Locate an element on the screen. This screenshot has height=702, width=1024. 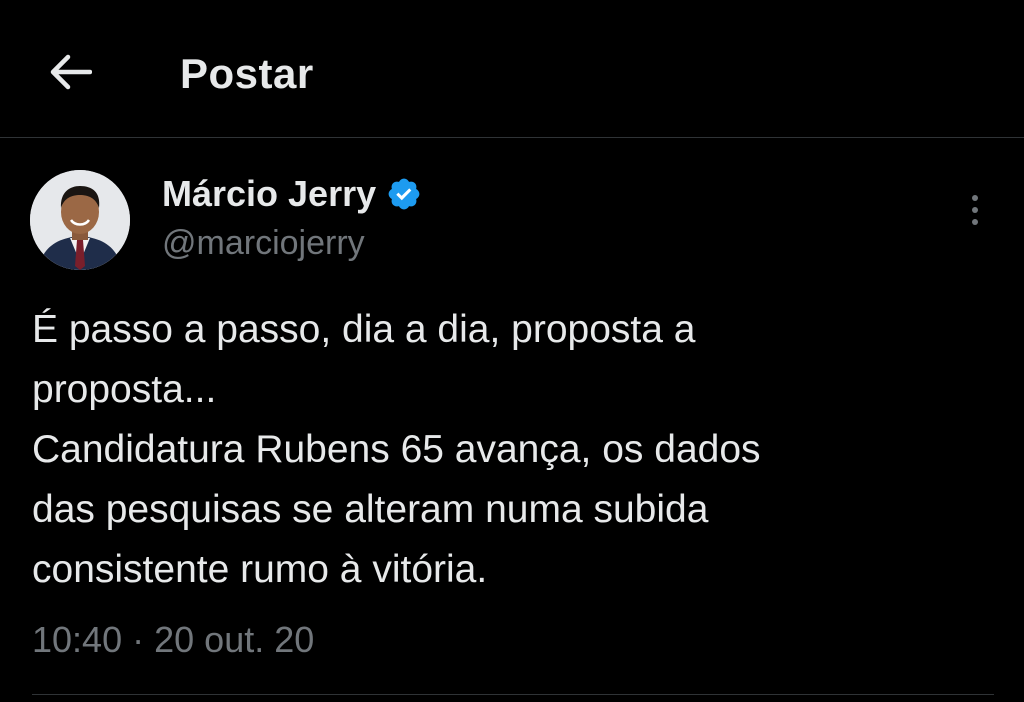
divider is located at coordinates (513, 694).